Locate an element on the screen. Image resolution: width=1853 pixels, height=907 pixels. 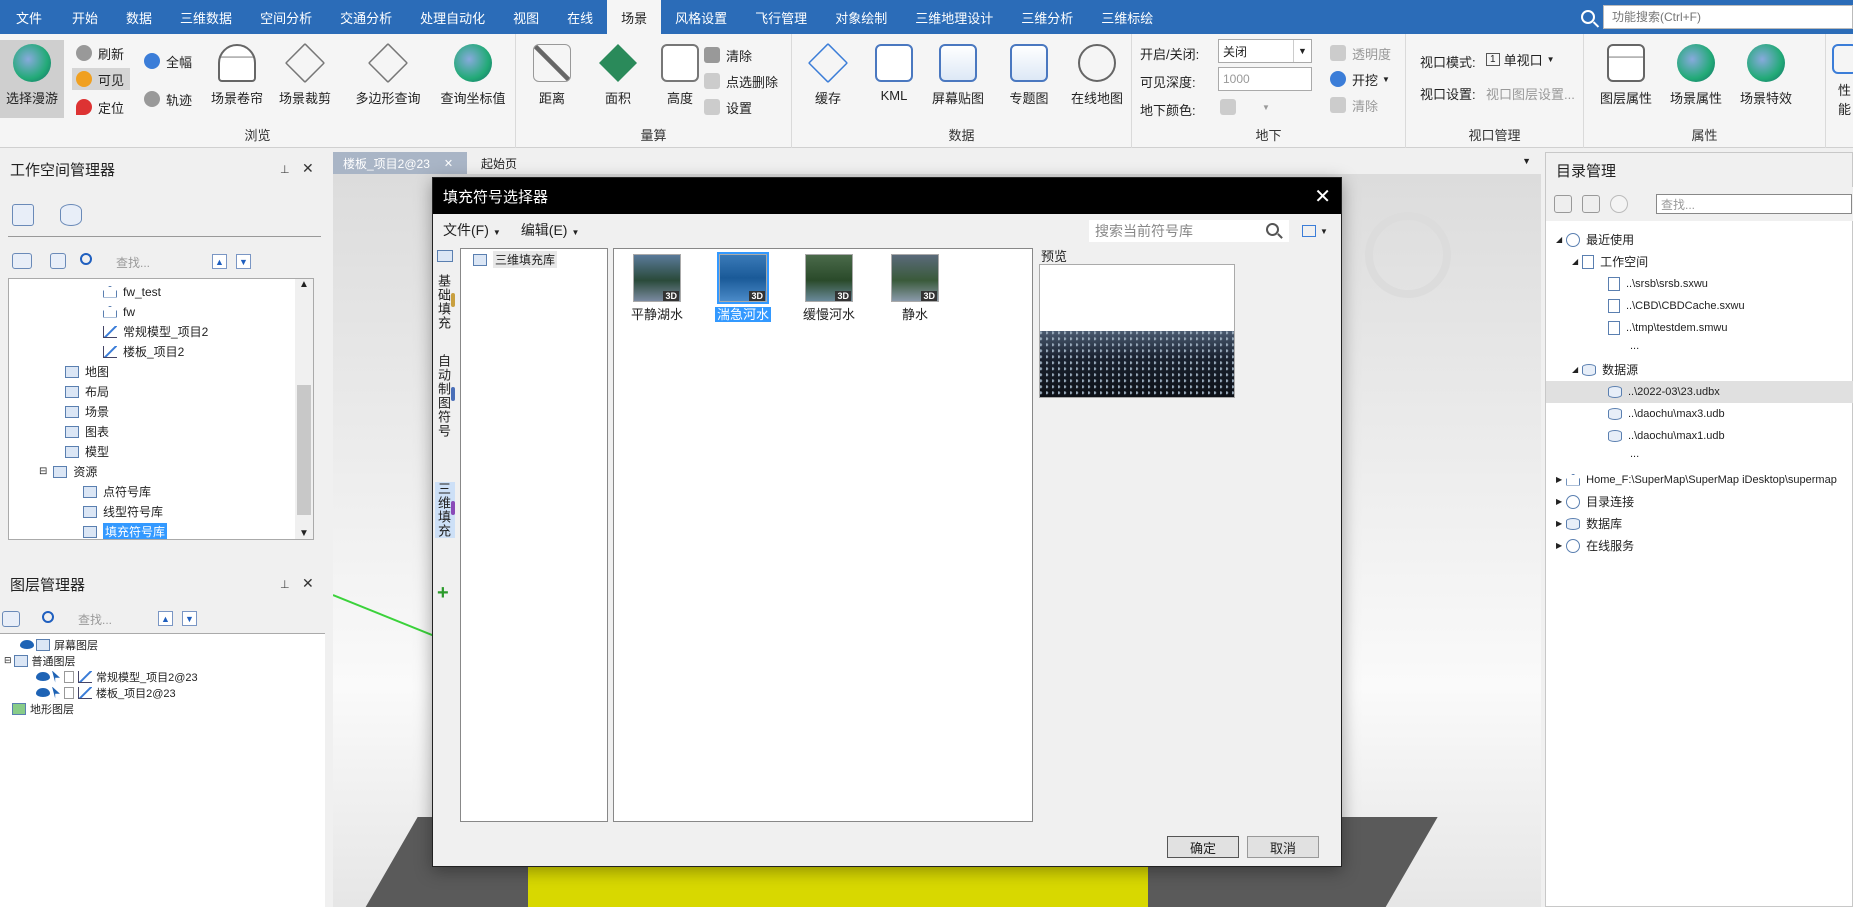
tree-item: 图表 is located at coordinates (87, 431).